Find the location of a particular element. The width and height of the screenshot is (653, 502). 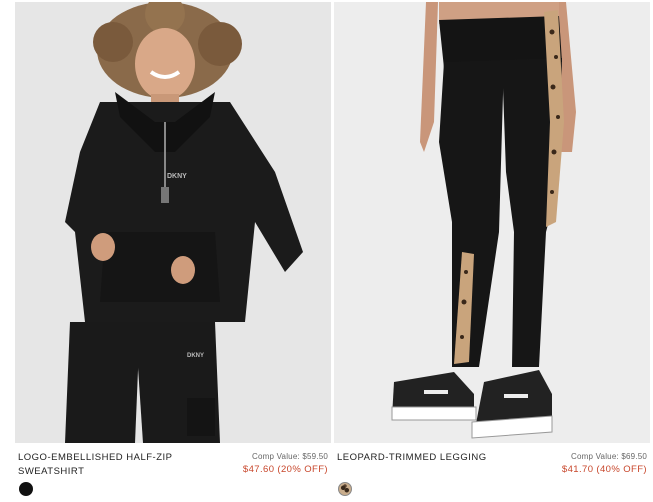

sale-price: $41.70 (40% OFF) is located at coordinates (604, 469).